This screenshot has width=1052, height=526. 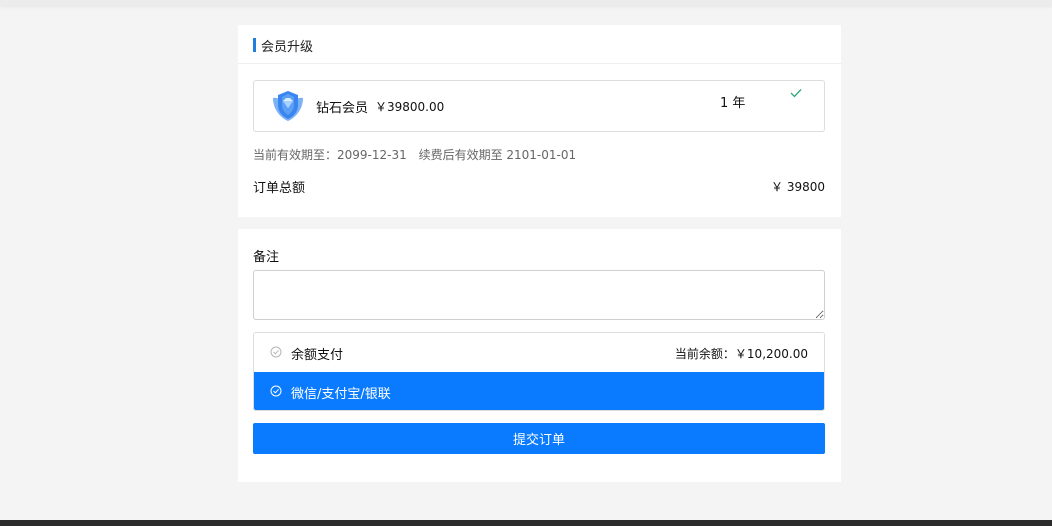 I want to click on payment-option-label: 余额支付, so click(x=317, y=355).